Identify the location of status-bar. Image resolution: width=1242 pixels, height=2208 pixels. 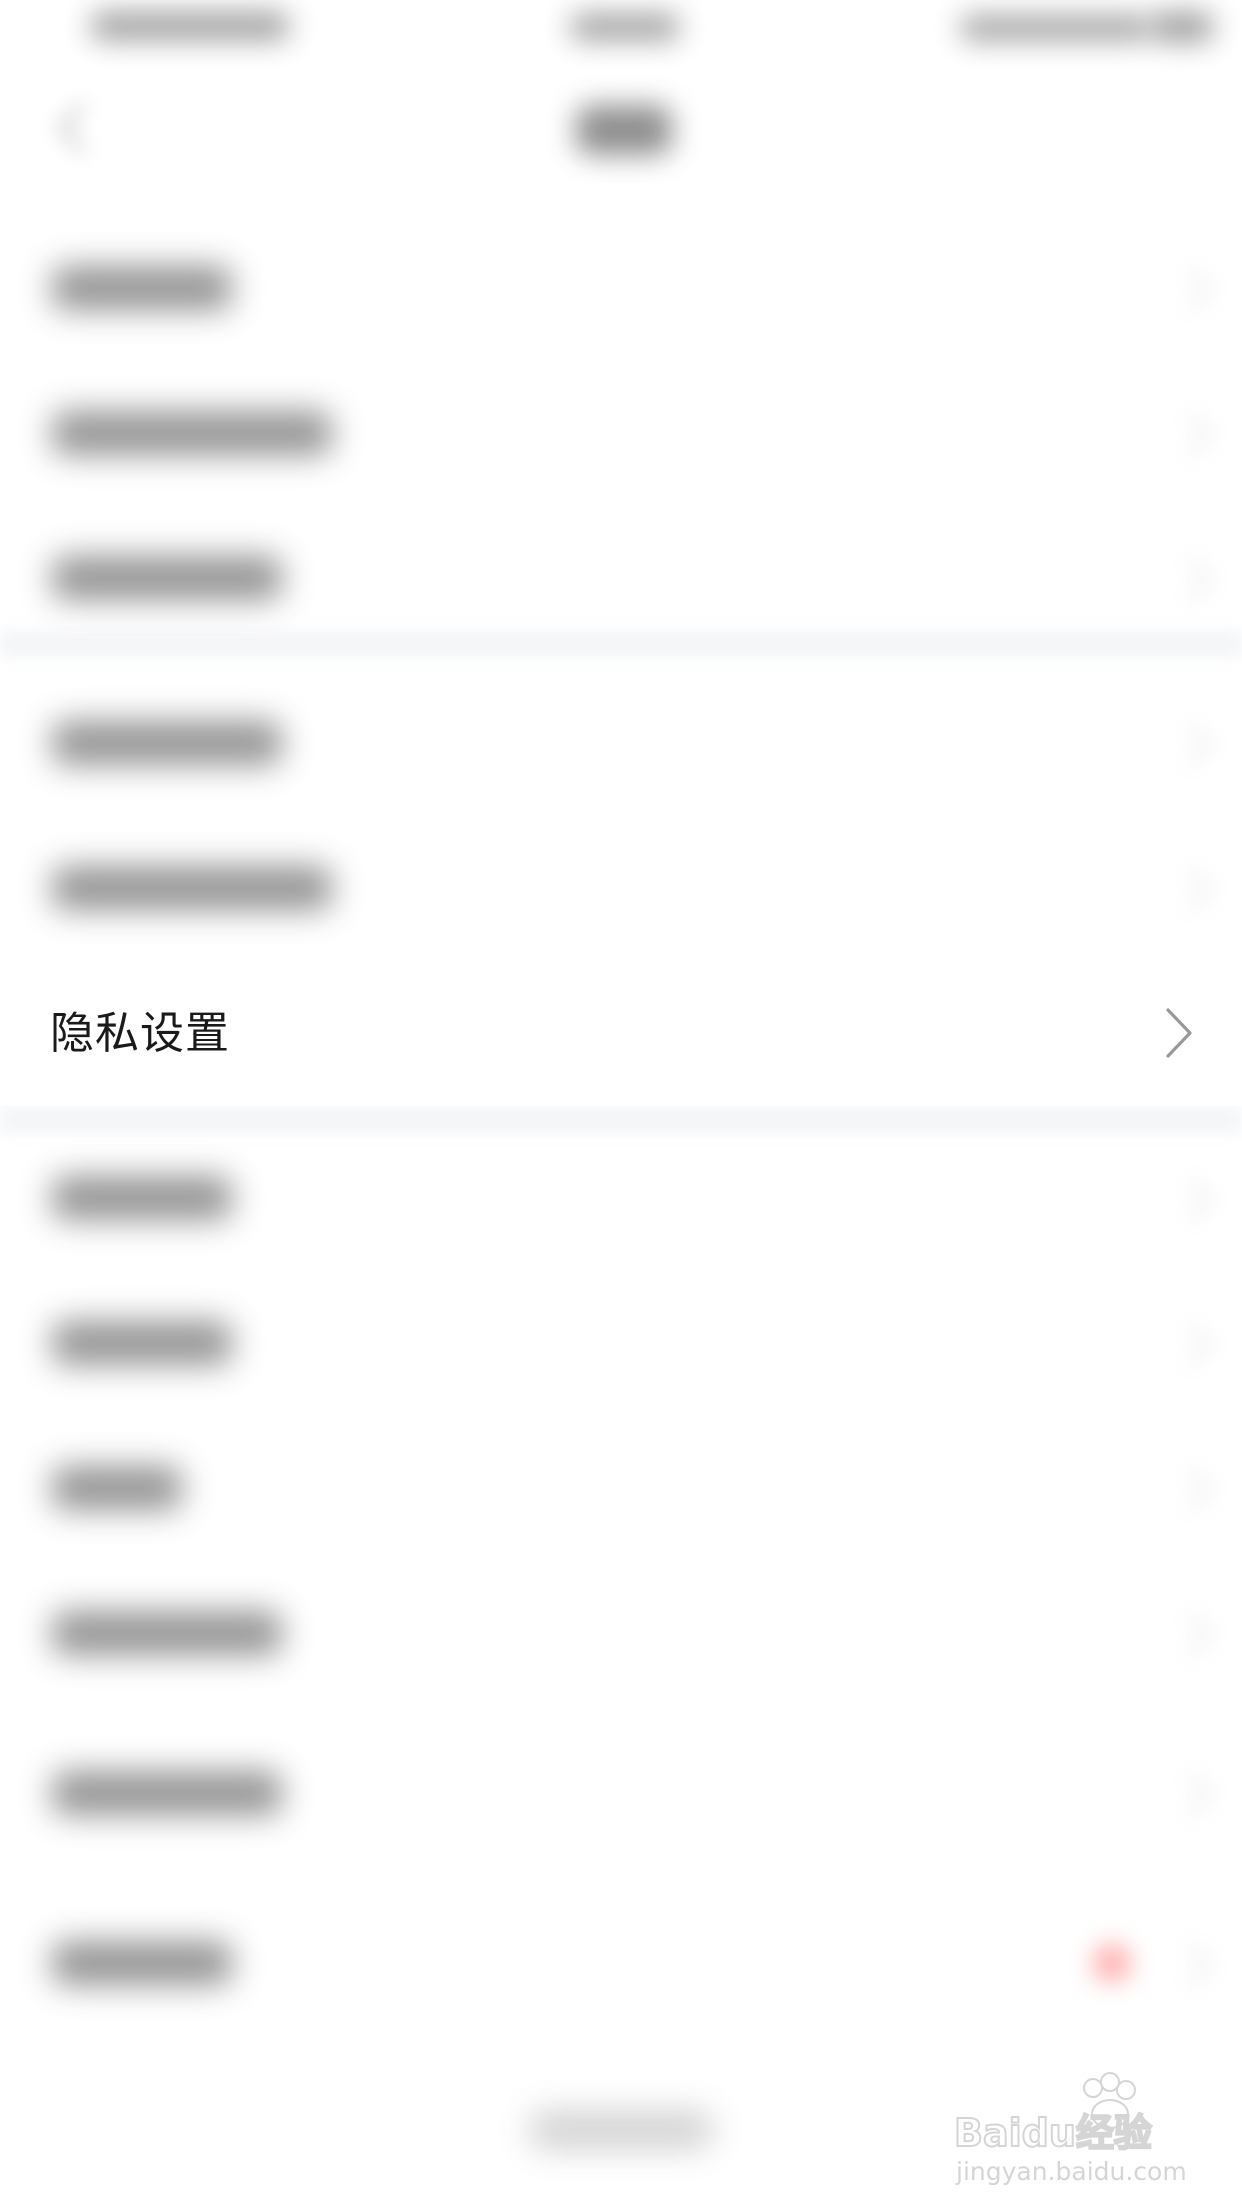
(621, 30).